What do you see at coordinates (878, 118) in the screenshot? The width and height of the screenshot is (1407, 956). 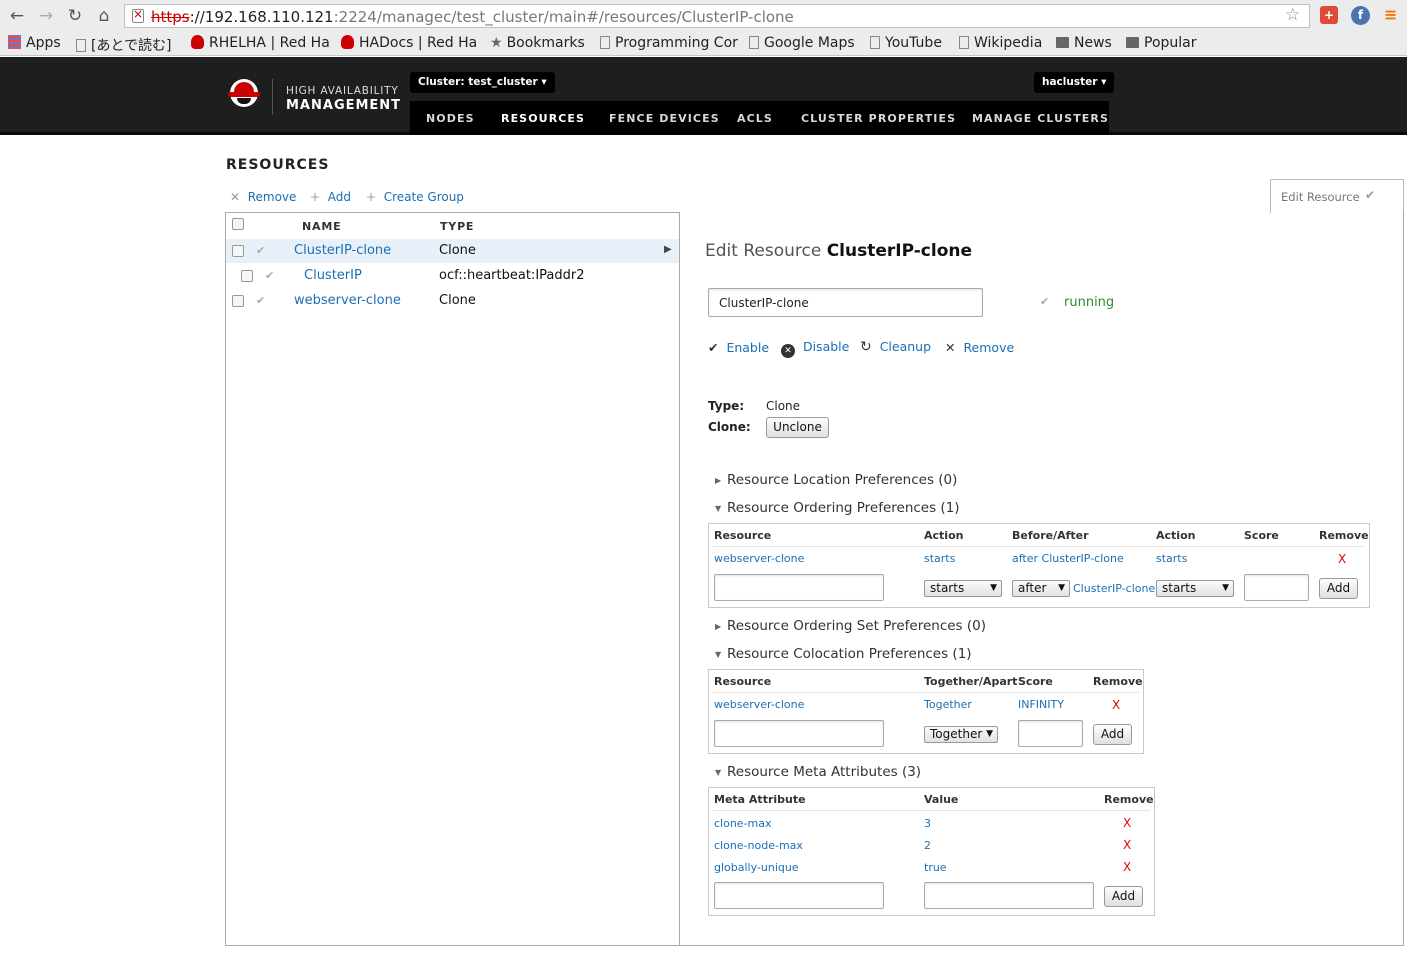 I see `nav-cluster-properties: CLUSTER PROPERTIES` at bounding box center [878, 118].